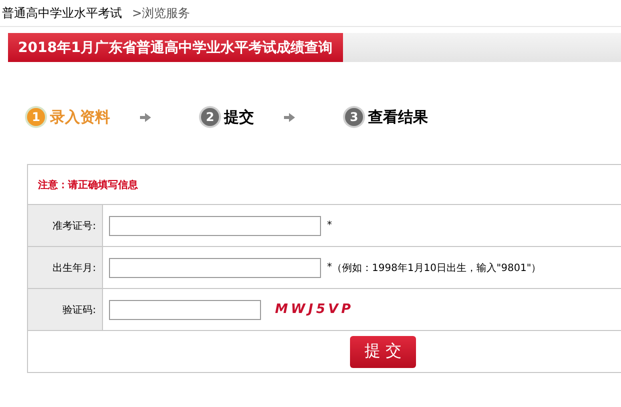 The image size is (621, 407). What do you see at coordinates (175, 47) in the screenshot?
I see `page-title: 2018年1月广东省普通高中学业水平考试成绩查询` at bounding box center [175, 47].